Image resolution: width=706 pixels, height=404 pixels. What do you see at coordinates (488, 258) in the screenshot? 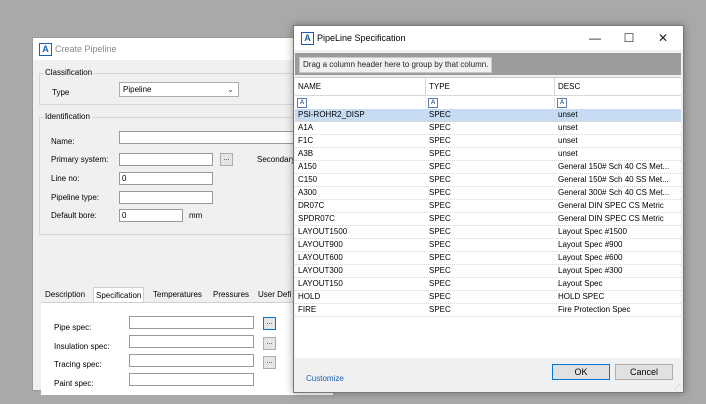
I see `table-row: LAYOUT600 SPEC Layout Spec #600` at bounding box center [488, 258].